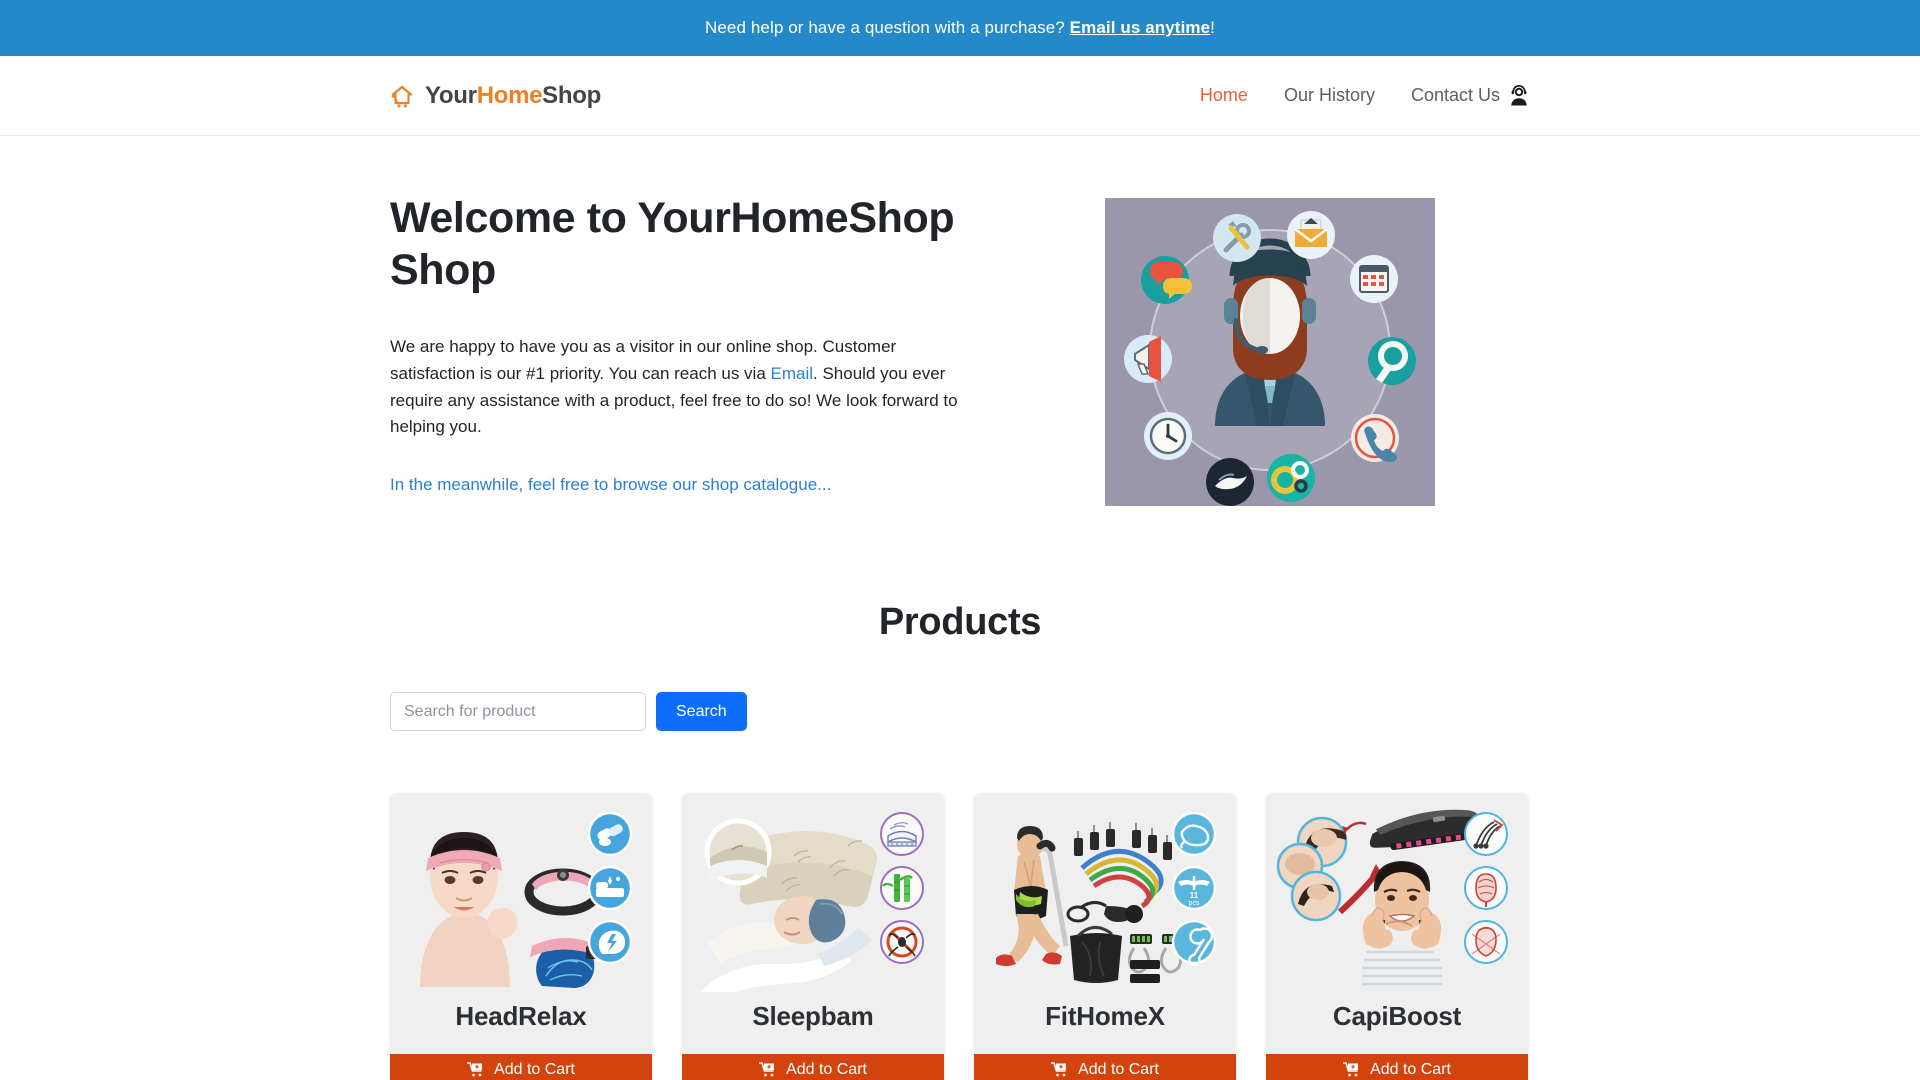 This screenshot has width=1920, height=1080. I want to click on product-card: 11 pcs FitHomeX Add to Cart, so click(1105, 936).